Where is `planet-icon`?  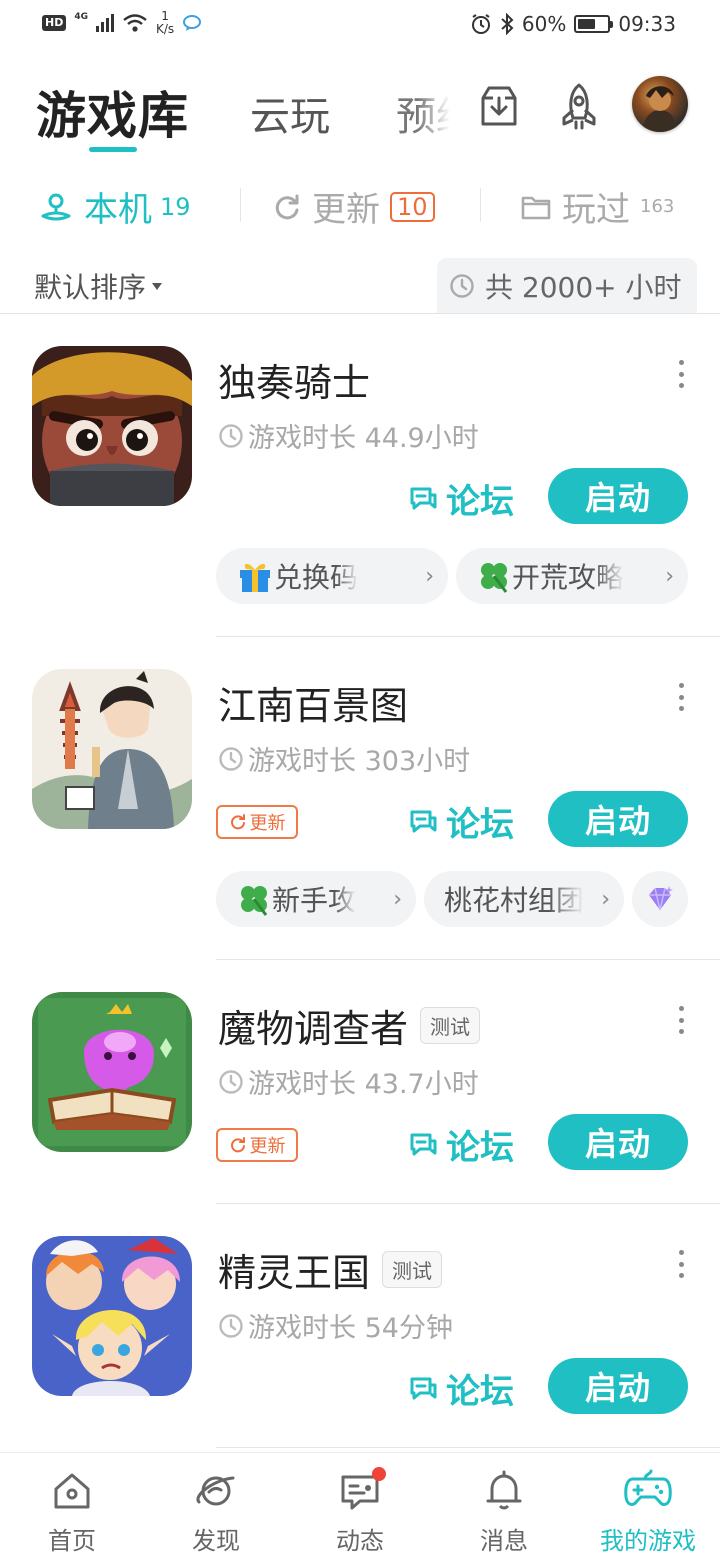 planet-icon is located at coordinates (216, 1491).